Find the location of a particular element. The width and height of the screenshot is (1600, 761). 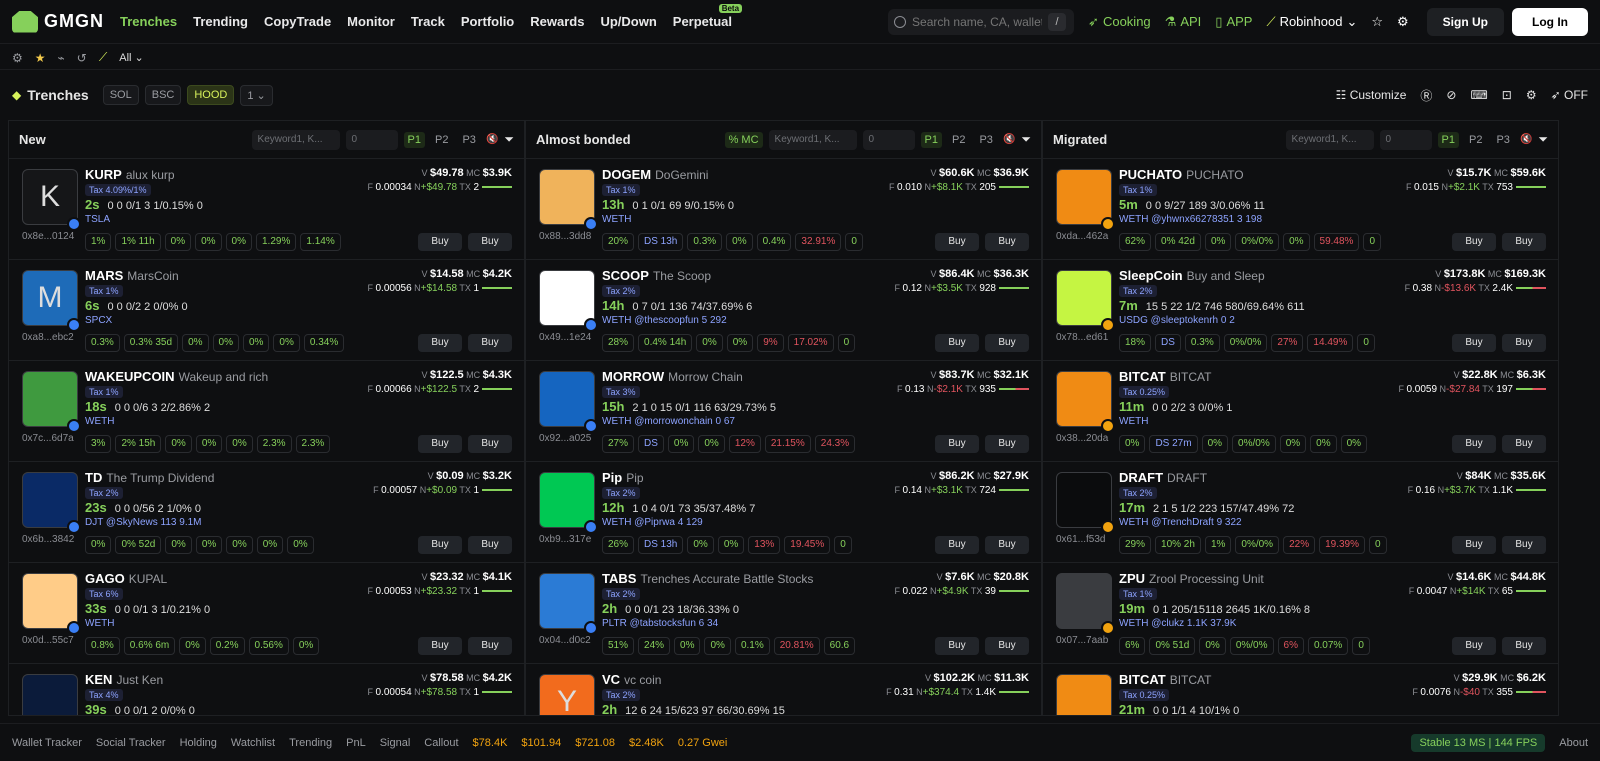

footer-holding: Holding is located at coordinates (198, 743).